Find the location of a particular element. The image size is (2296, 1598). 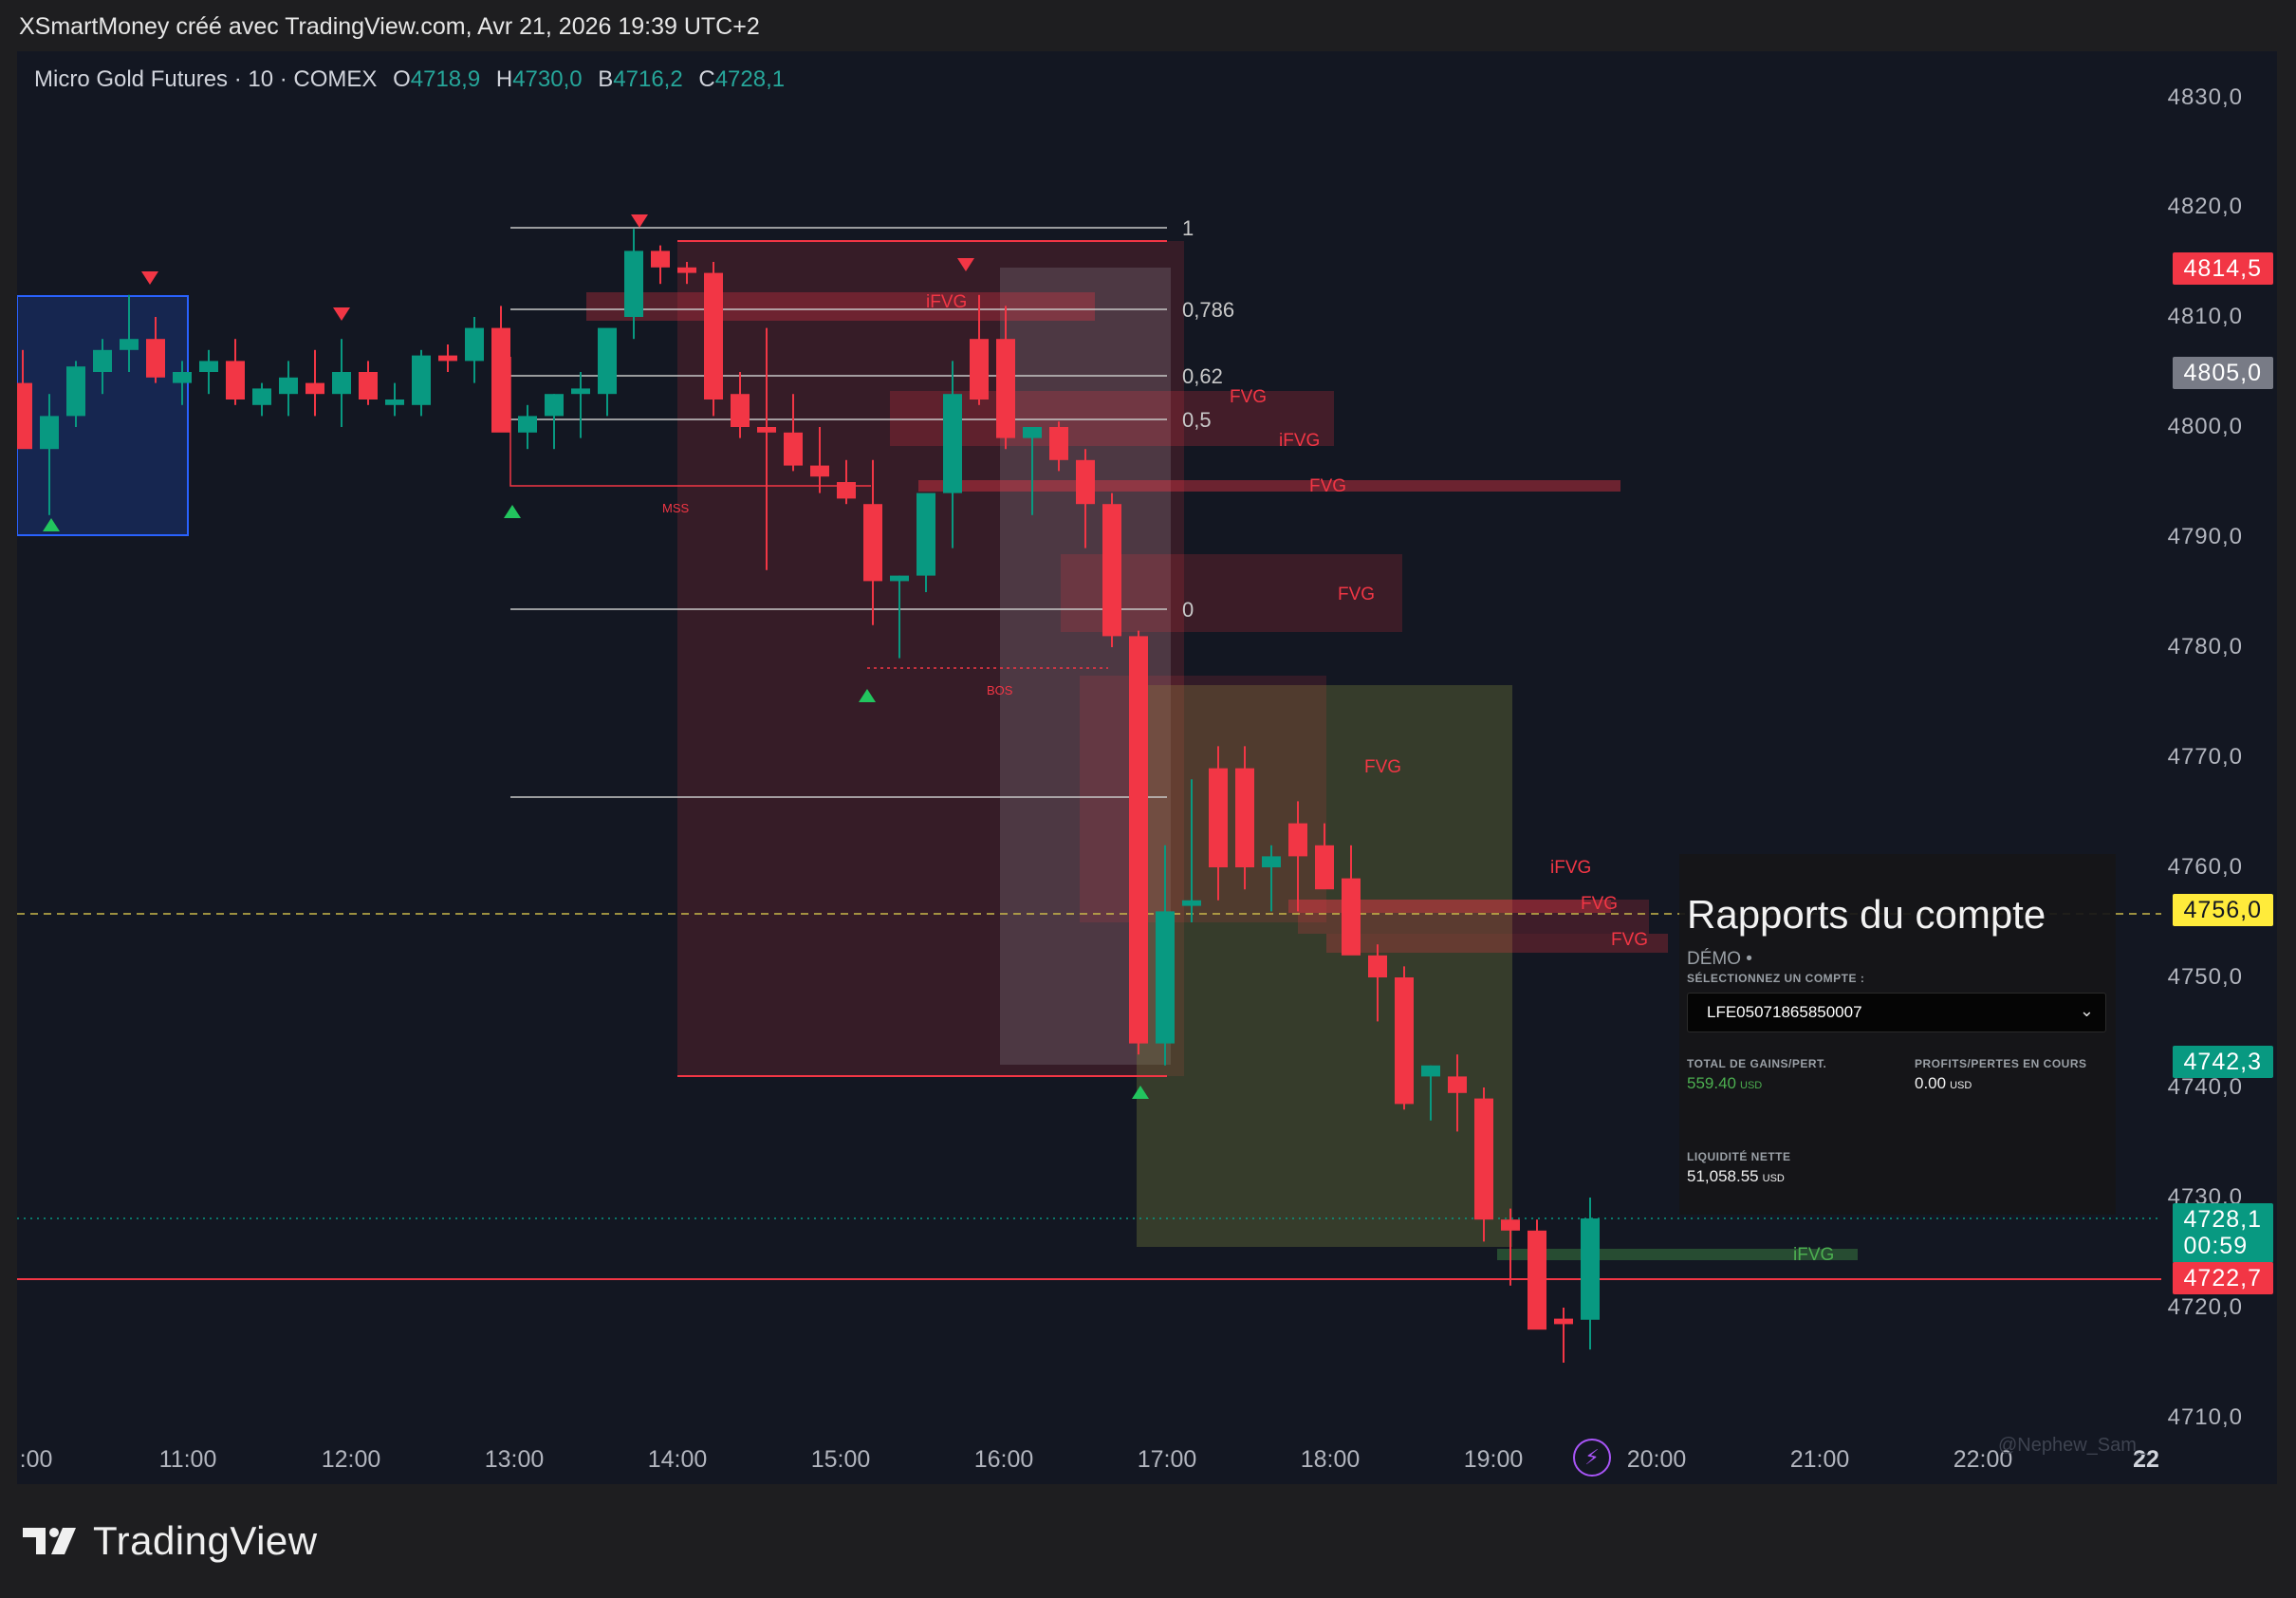

net-liquidity-value: 51,058.55 USD is located at coordinates (1736, 1176).